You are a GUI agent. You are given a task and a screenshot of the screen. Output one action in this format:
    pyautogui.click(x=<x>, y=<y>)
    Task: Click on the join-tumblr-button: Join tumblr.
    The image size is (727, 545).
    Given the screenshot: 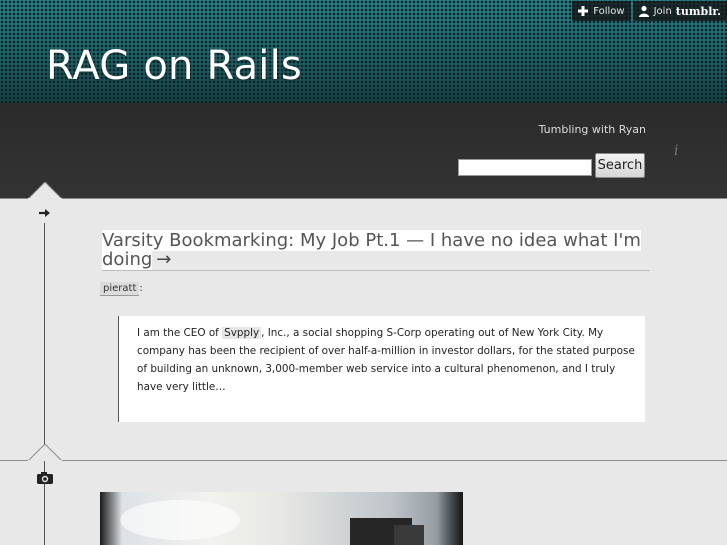 What is the action you would take?
    pyautogui.click(x=679, y=11)
    